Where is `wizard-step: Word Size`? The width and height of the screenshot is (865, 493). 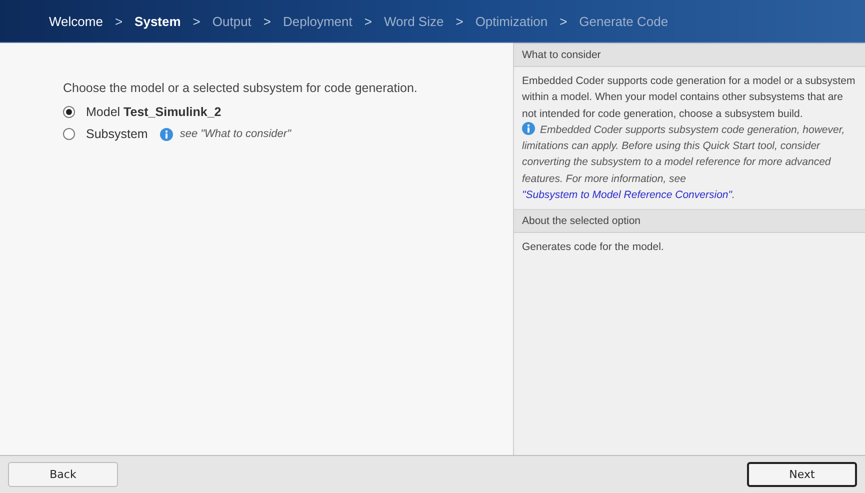
wizard-step: Word Size is located at coordinates (414, 21).